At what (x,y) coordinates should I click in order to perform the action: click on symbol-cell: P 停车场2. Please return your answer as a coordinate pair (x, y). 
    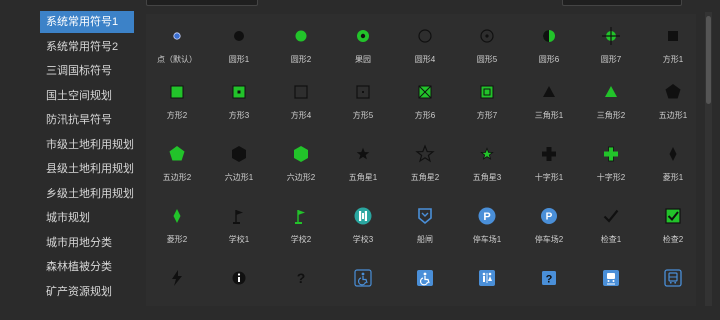
    Looking at the image, I should click on (549, 226).